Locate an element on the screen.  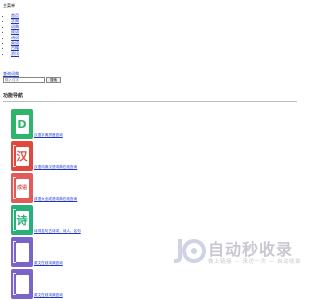
tool-link: 诗词名句古诗词，诗人，名句 is located at coordinates (57, 231).